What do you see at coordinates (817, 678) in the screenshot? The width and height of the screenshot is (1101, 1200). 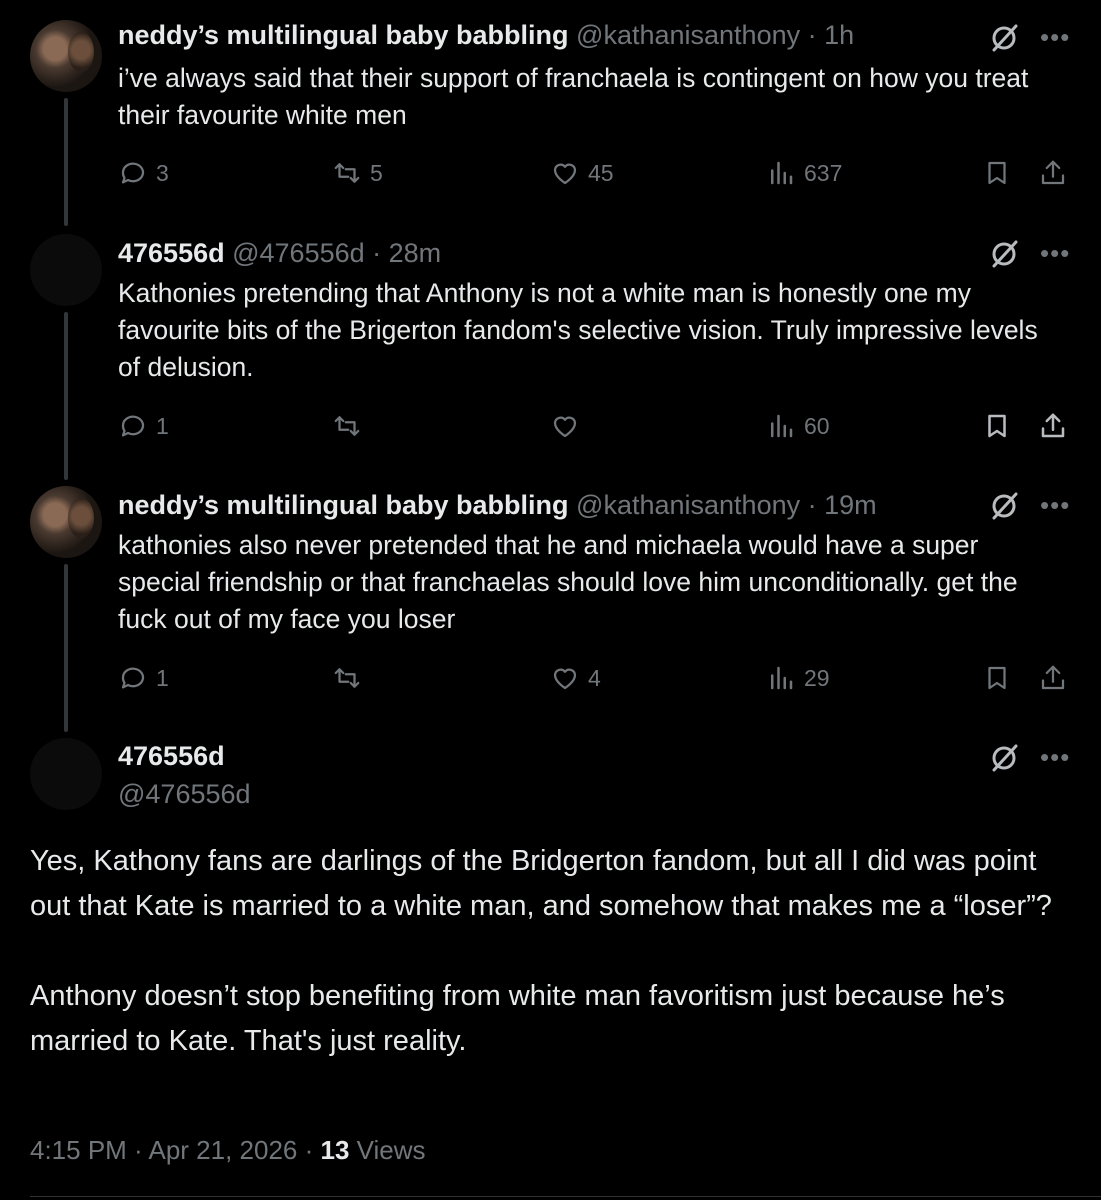 I see `views-count: 29` at bounding box center [817, 678].